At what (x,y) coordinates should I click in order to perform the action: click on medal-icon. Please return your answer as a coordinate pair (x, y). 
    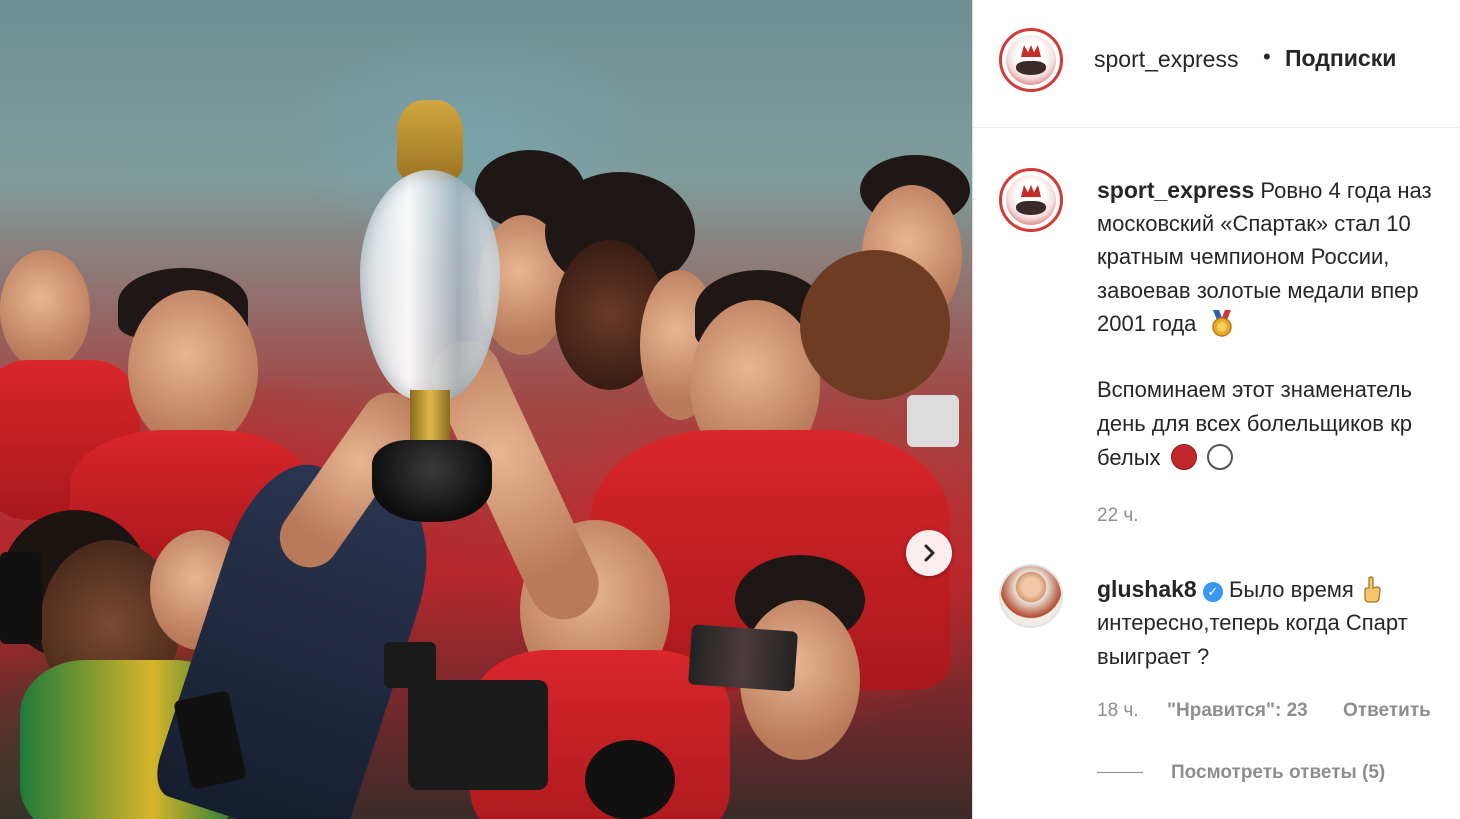
    Looking at the image, I should click on (1221, 323).